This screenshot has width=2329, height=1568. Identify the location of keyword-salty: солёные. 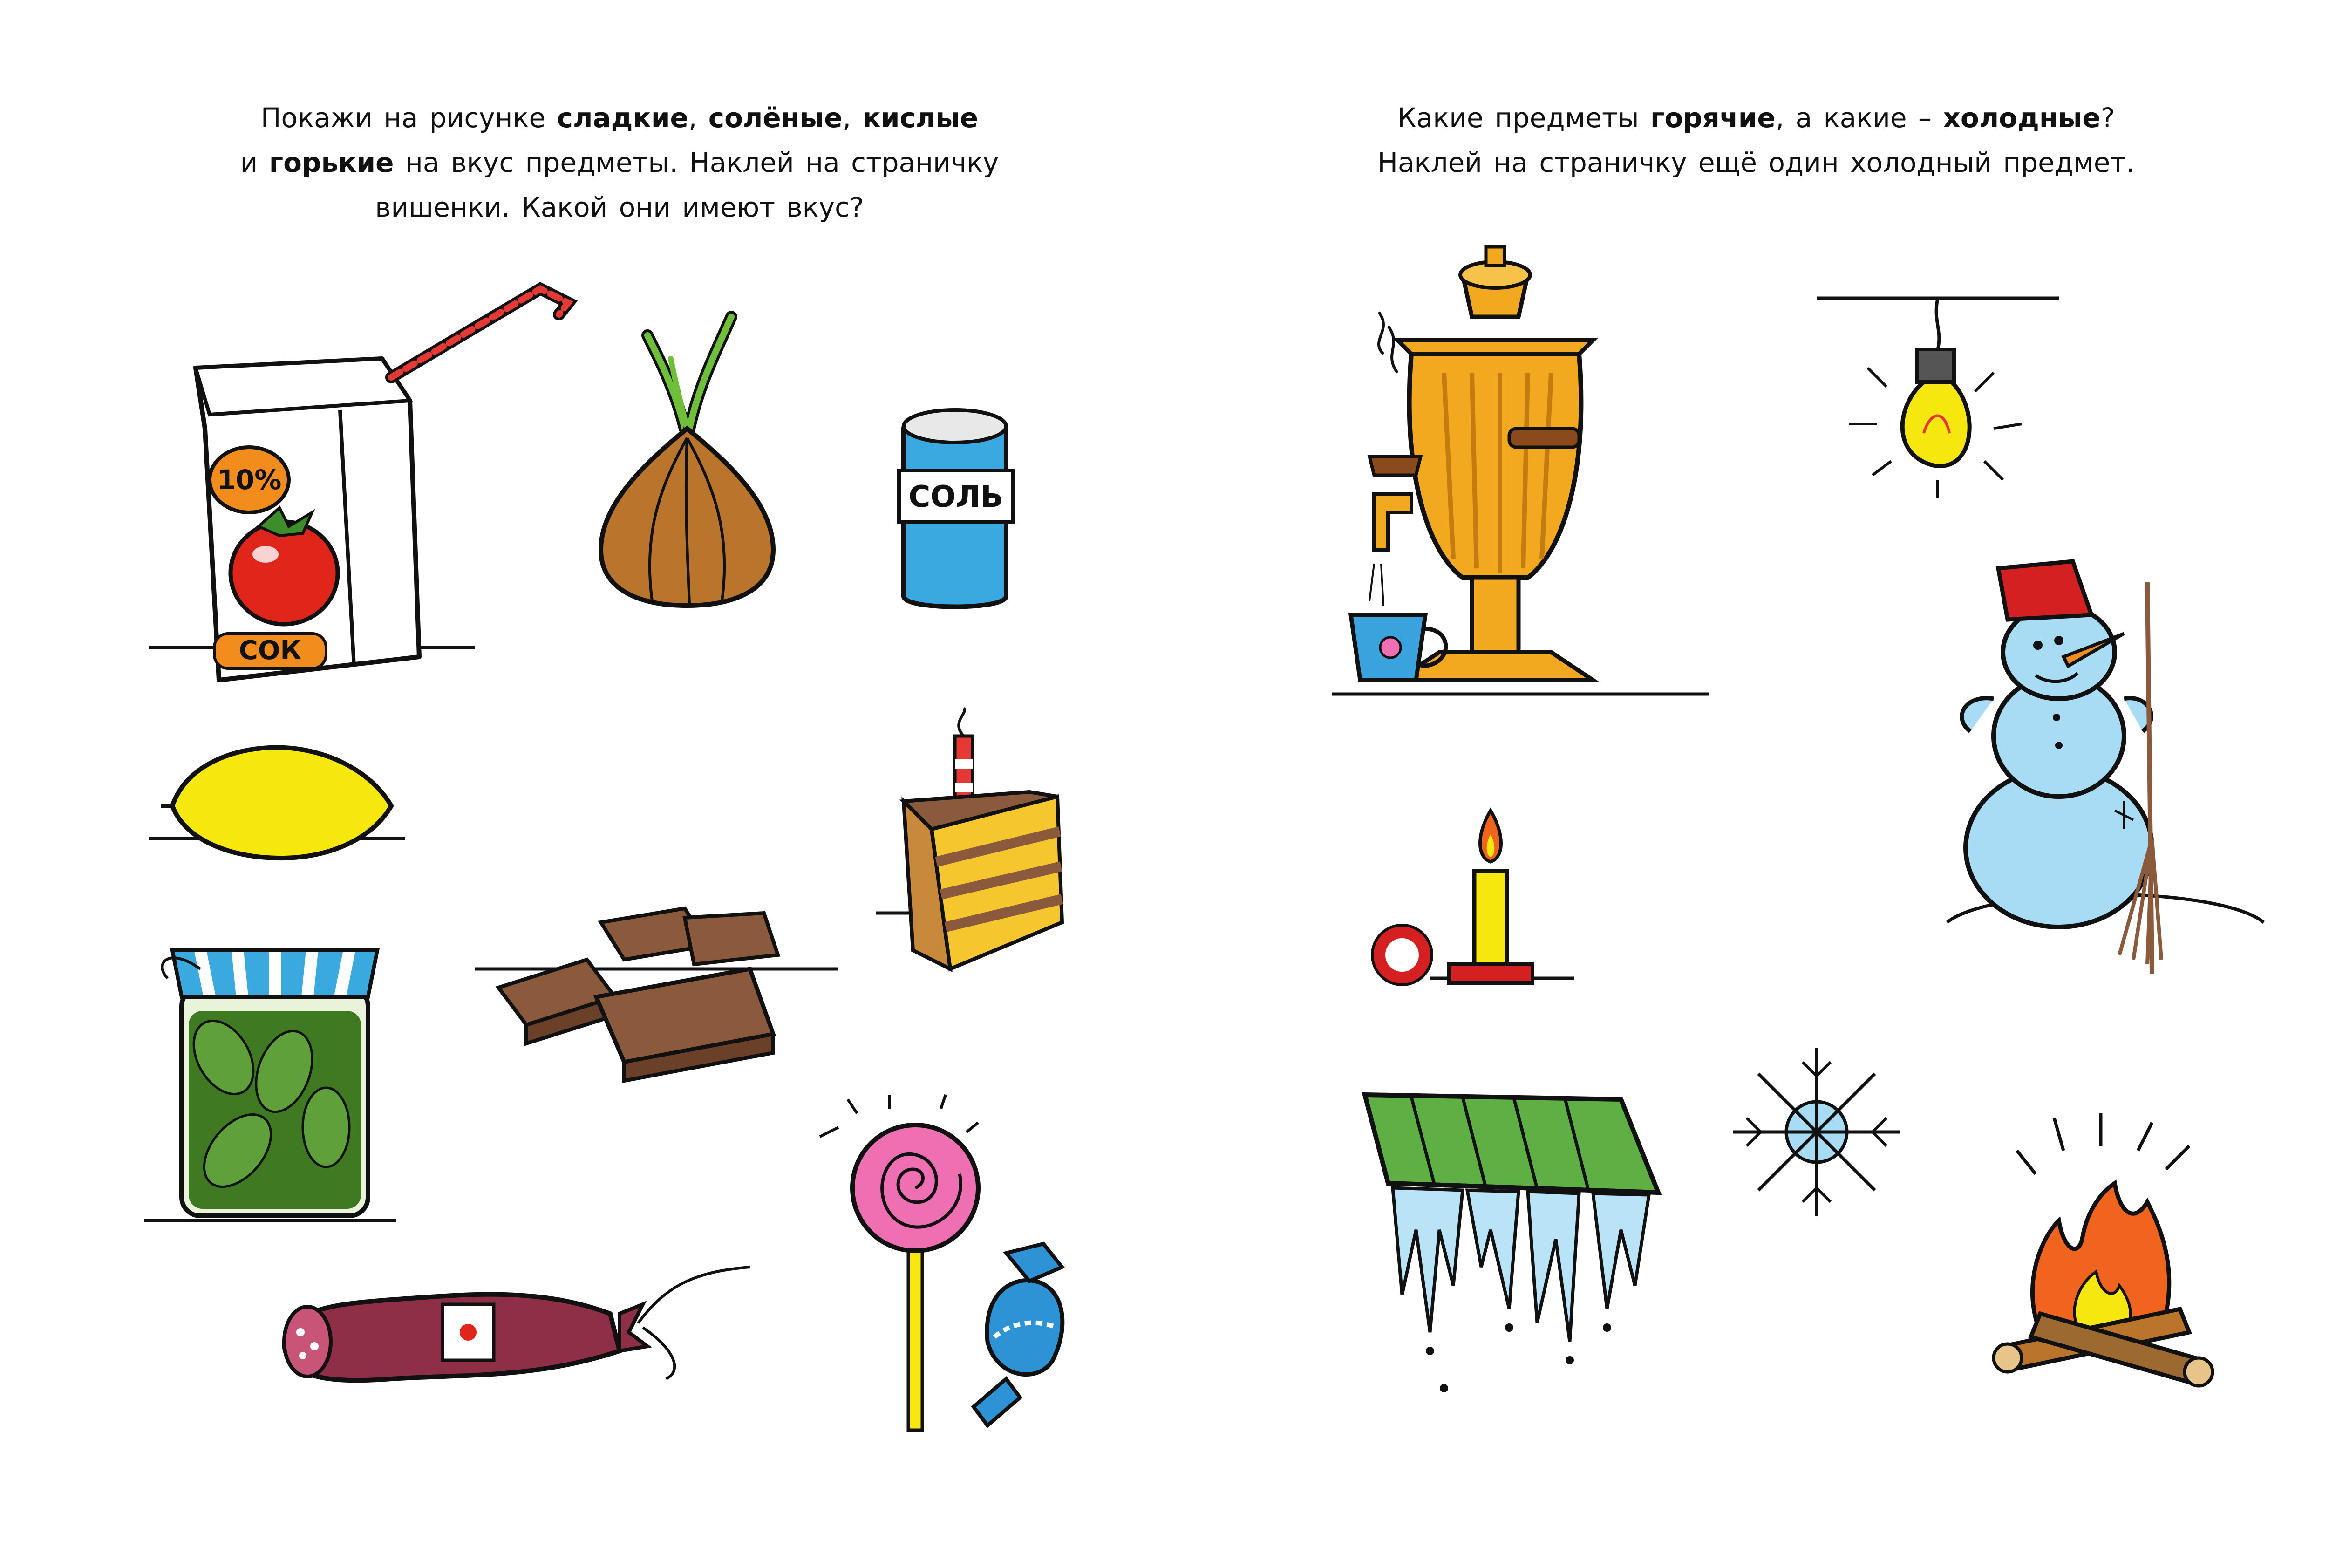
(775, 118).